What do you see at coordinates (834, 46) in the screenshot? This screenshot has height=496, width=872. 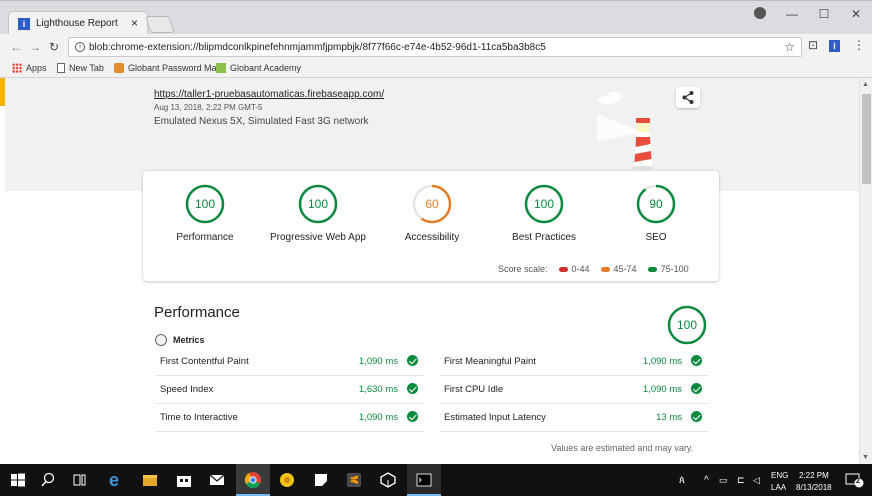 I see `lighthouse-extension-icon: i` at bounding box center [834, 46].